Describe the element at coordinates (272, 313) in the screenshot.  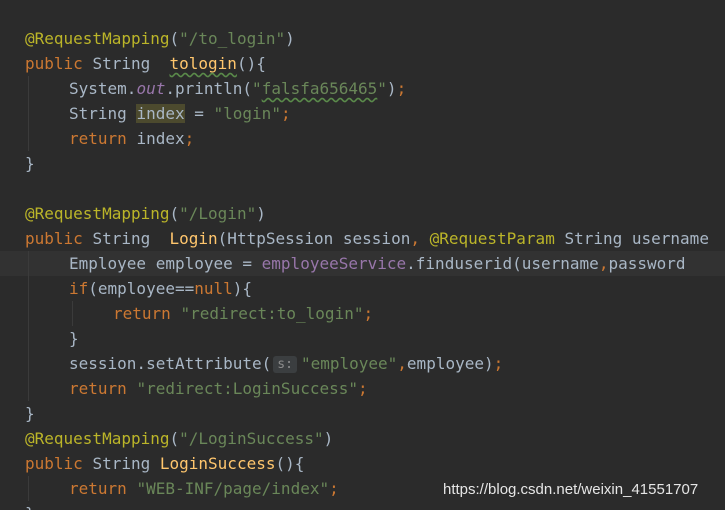
I see `code-token: "redirect:to_login"` at that location.